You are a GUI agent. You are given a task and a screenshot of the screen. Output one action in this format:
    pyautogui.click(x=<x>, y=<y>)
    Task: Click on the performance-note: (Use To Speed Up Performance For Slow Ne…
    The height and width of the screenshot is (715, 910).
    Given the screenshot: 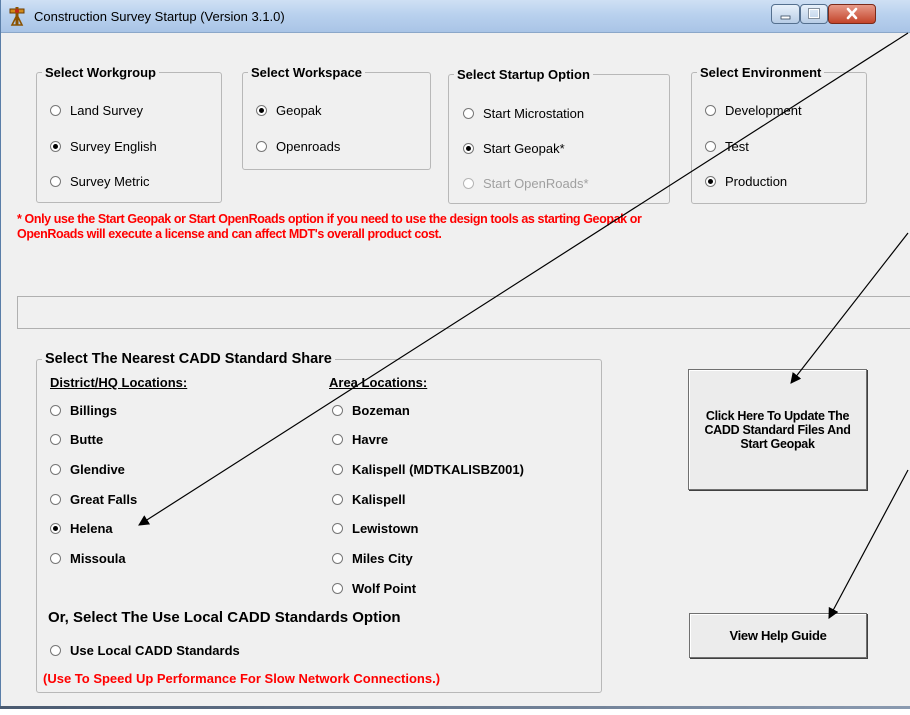 What is the action you would take?
    pyautogui.click(x=242, y=678)
    